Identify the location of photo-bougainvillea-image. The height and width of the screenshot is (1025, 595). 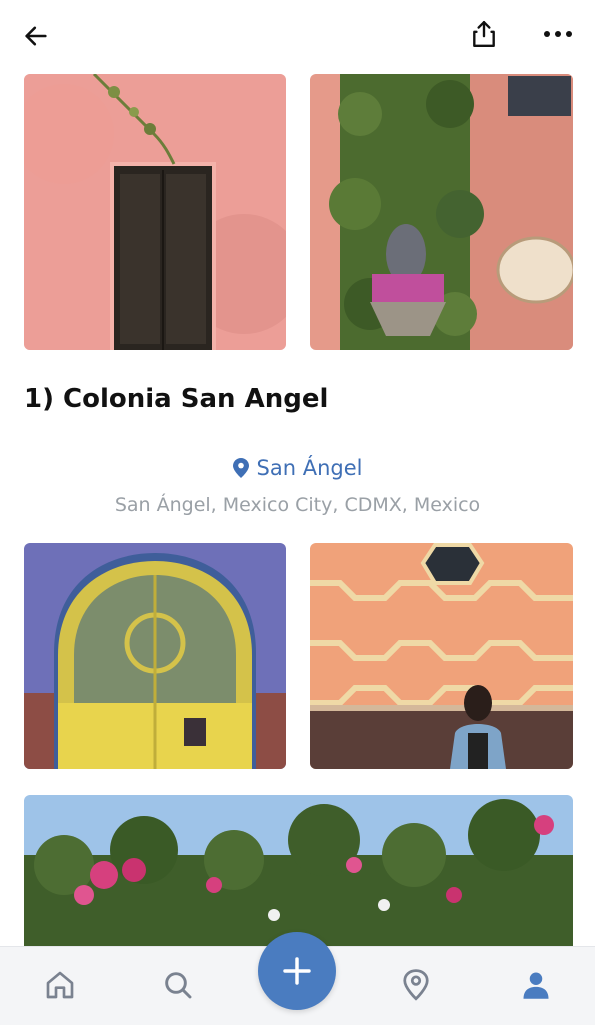
(298, 875).